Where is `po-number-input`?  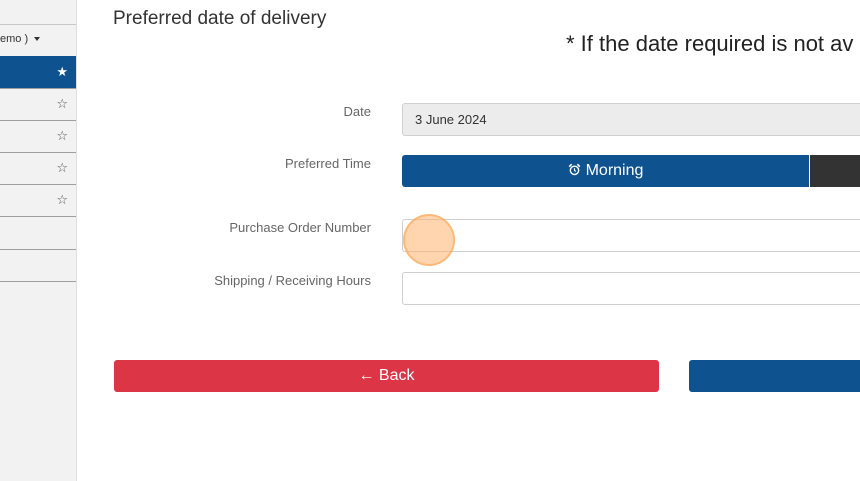 po-number-input is located at coordinates (631, 235).